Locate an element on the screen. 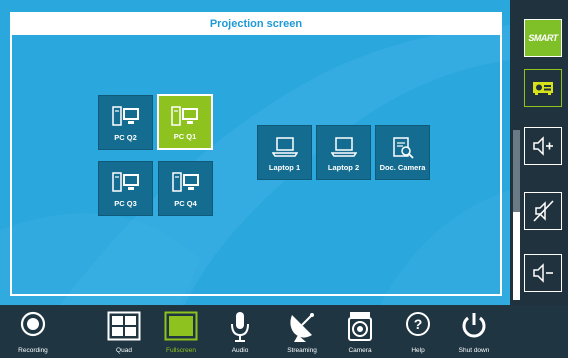 This screenshot has height=358, width=568. smart-logo-button: SMART is located at coordinates (543, 38).